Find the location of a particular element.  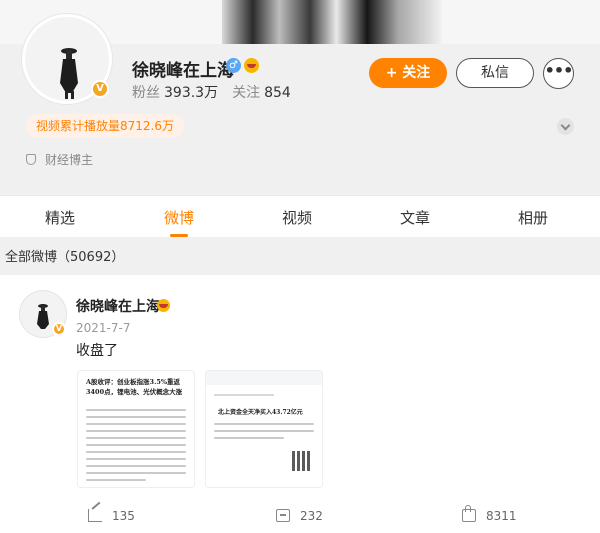

all-posts-title: 全部微博（50692） is located at coordinates (65, 257).